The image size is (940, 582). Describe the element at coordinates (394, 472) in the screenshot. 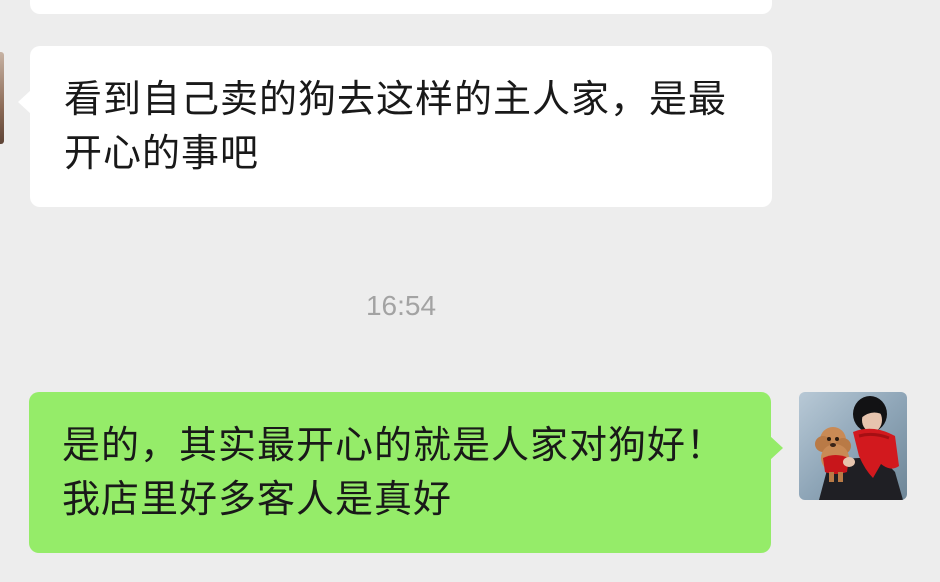

I see `outgoing-message-text: 是的，其实最开心的就是人家对狗好！我店里好多客人是真好` at that location.